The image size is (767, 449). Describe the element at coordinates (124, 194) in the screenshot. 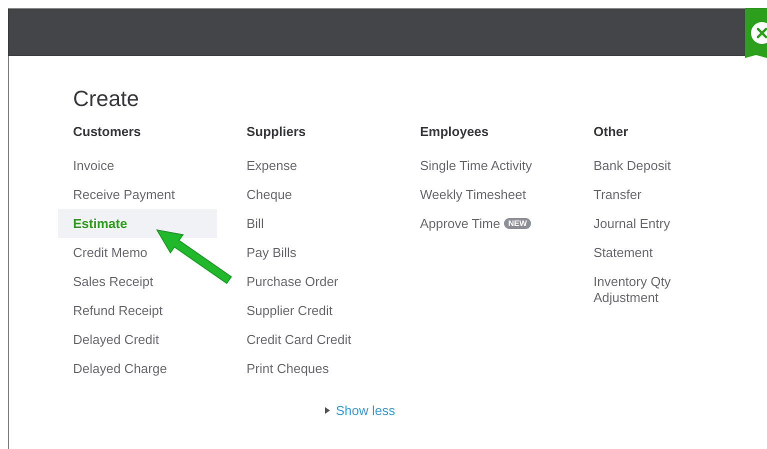

I see `menu-item: Receive Payment` at that location.